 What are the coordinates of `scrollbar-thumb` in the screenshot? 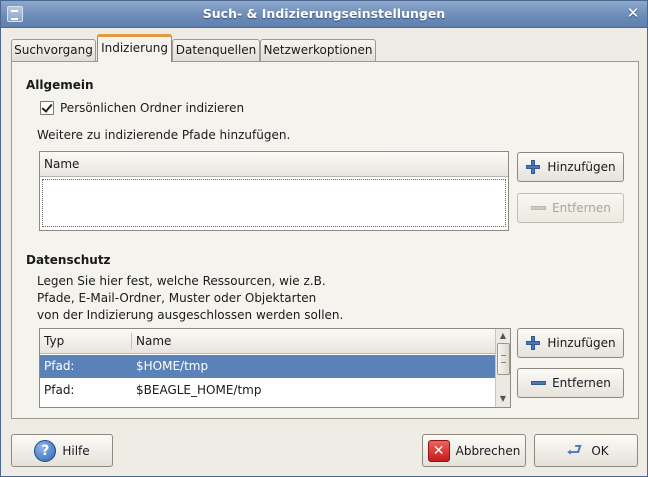 It's located at (503, 359).